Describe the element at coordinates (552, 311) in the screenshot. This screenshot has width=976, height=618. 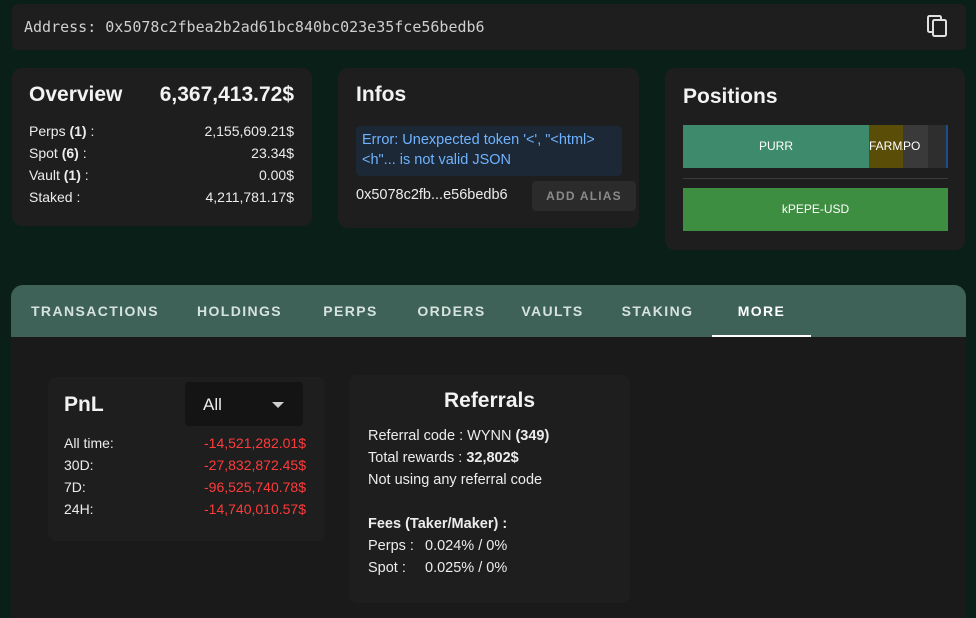
I see `tab-vaults: VAULTS` at that location.